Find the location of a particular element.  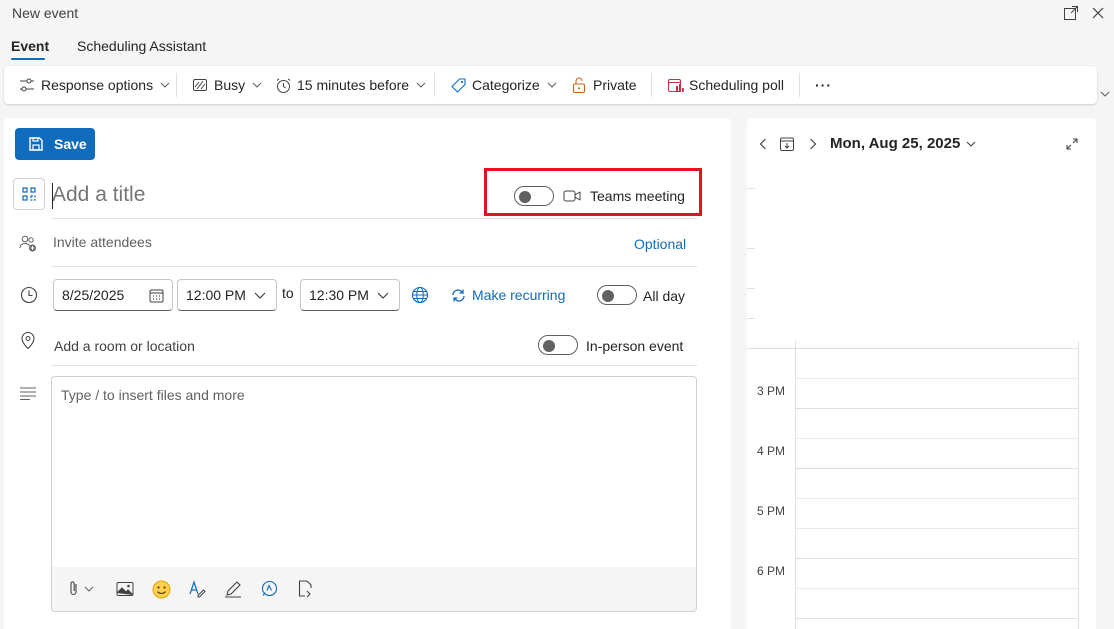

start-time-dropdown: 12:00 PM is located at coordinates (227, 295).